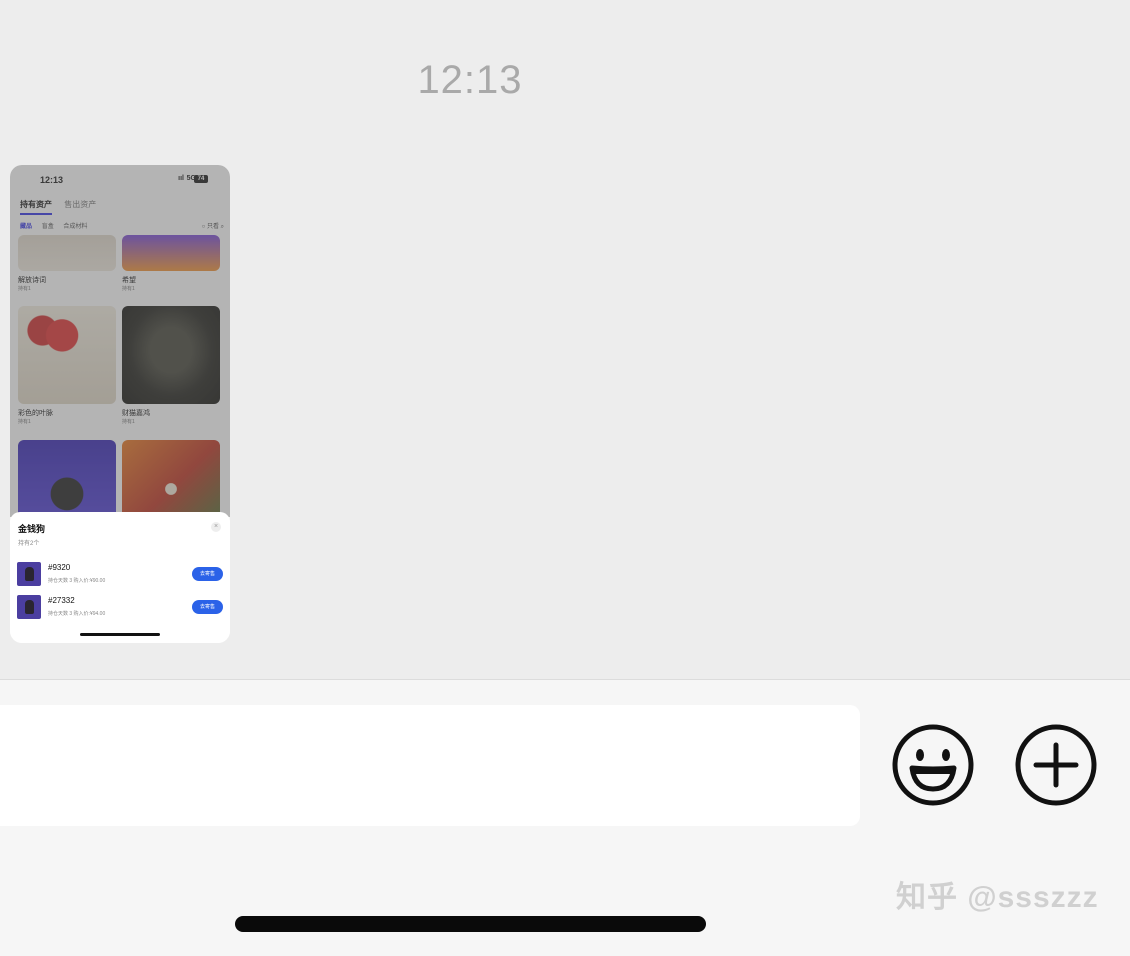  I want to click on sheet-title: 金钱狗, so click(32, 529).